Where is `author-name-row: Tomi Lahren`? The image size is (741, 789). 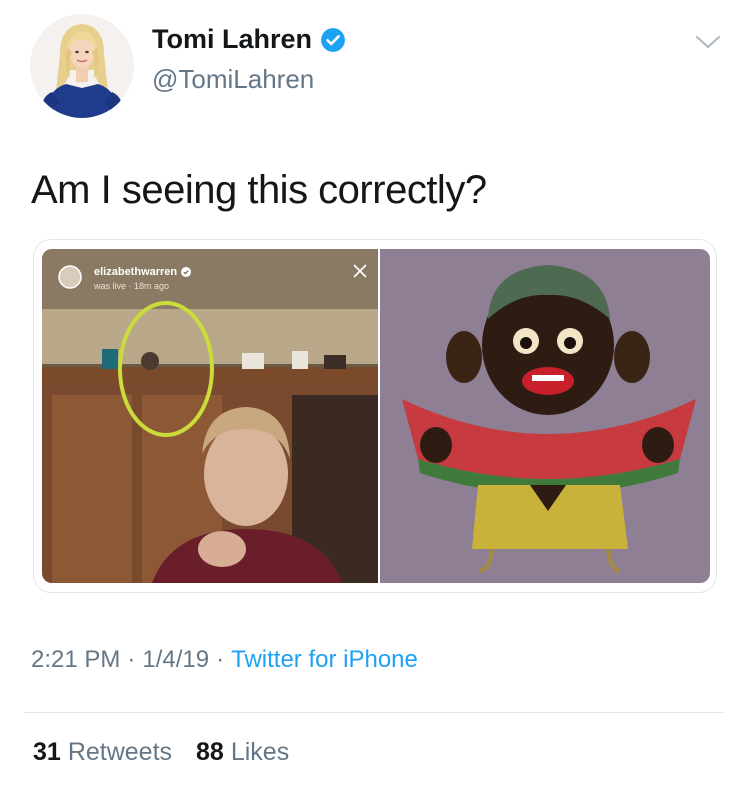
author-name-row: Tomi Lahren is located at coordinates (249, 39).